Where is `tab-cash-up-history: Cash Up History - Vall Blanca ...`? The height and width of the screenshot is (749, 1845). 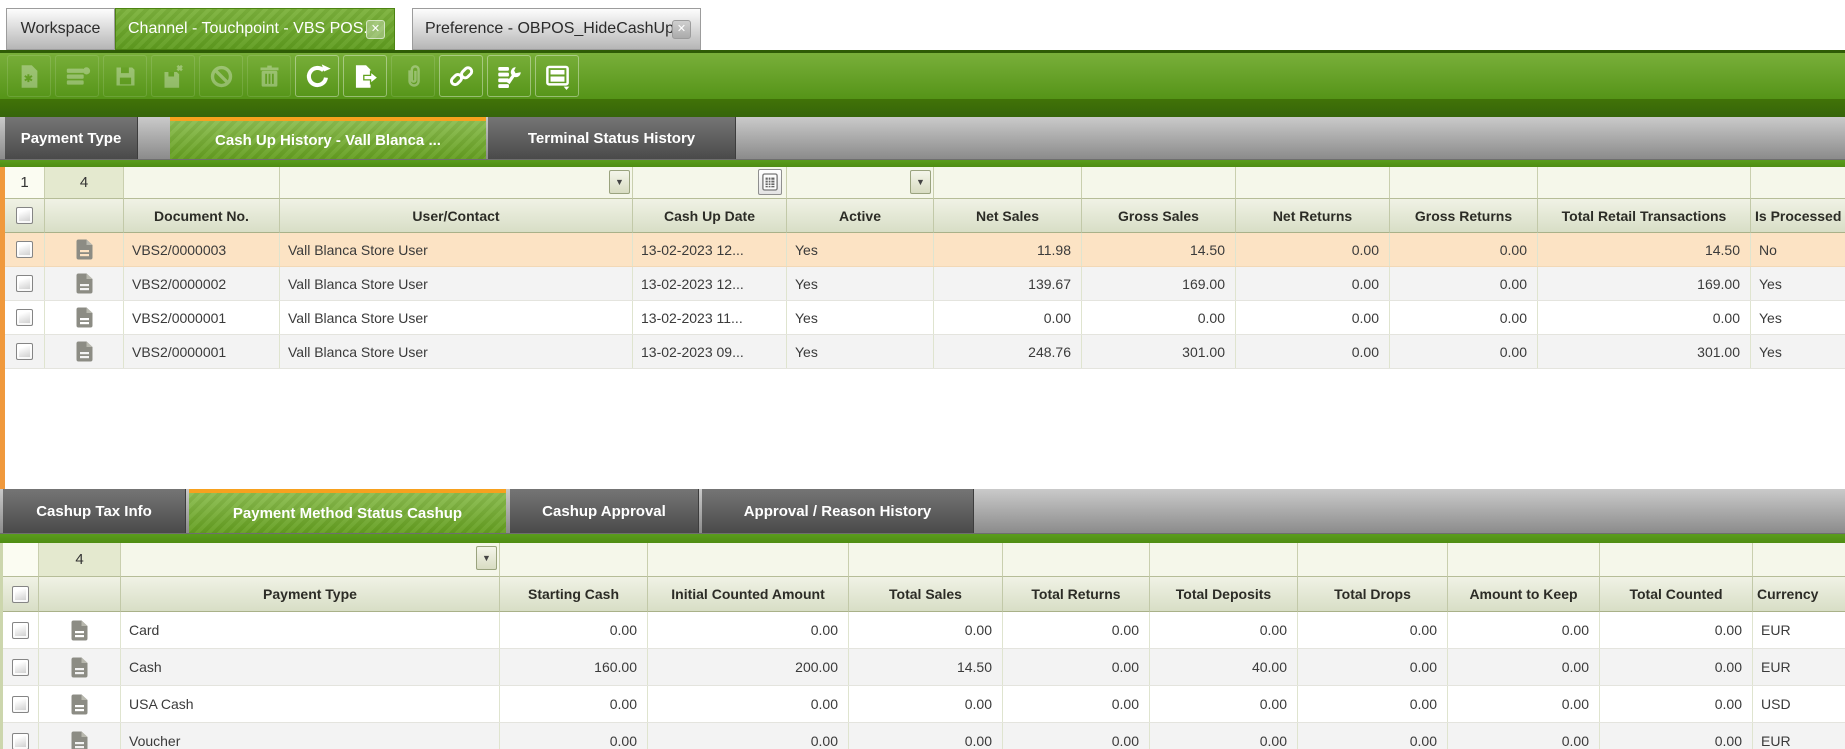
tab-cash-up-history: Cash Up History - Vall Blanca ... is located at coordinates (328, 138).